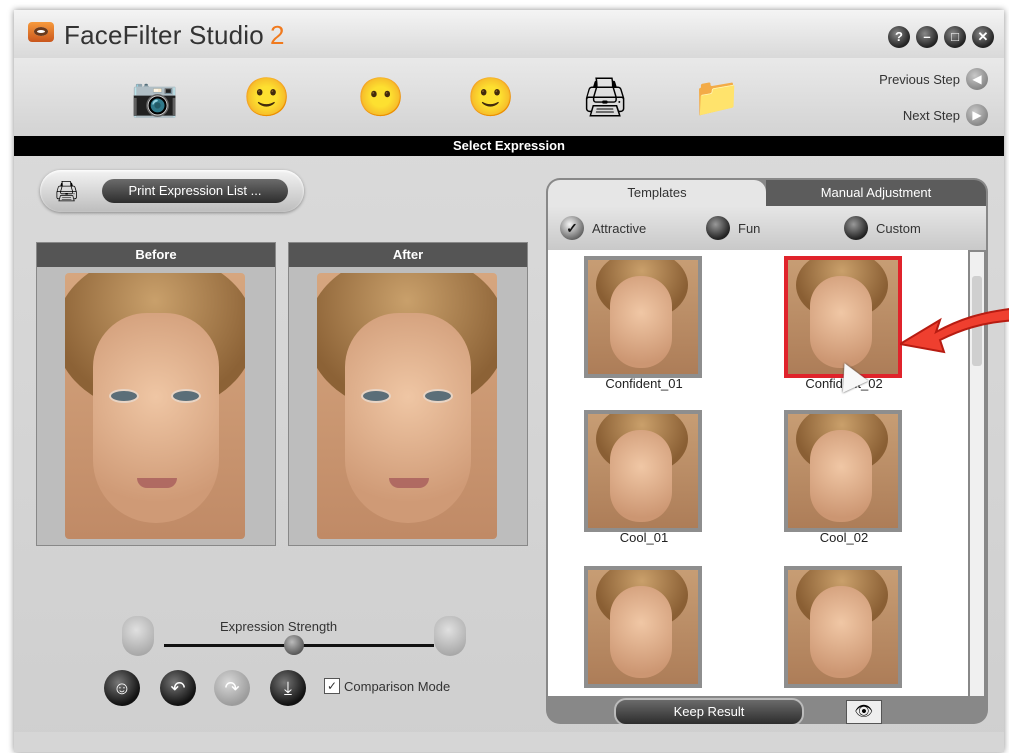 This screenshot has width=1009, height=753. Describe the element at coordinates (572, 228) in the screenshot. I see `checkmark-radio-icon: ✓` at that location.